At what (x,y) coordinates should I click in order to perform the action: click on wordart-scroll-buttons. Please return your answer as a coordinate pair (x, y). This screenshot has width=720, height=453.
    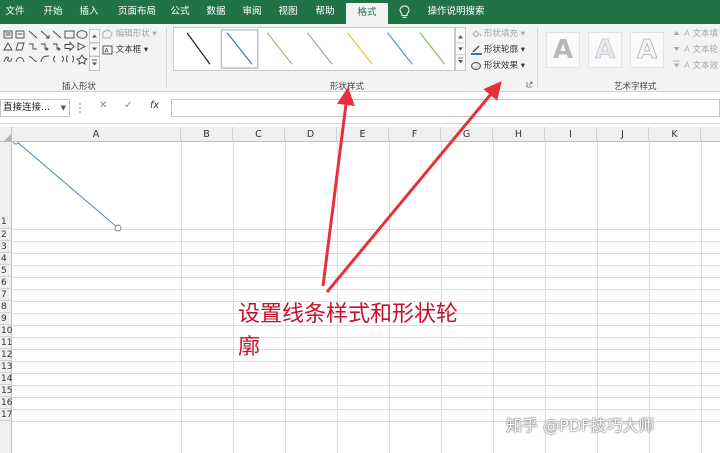
    Looking at the image, I should click on (676, 49).